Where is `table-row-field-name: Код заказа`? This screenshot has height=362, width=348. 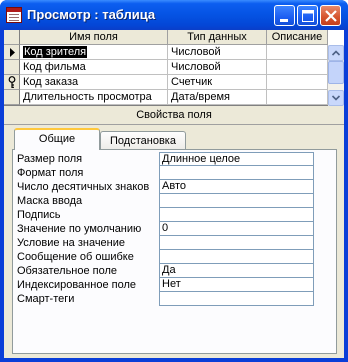 table-row-field-name: Код заказа is located at coordinates (94, 82).